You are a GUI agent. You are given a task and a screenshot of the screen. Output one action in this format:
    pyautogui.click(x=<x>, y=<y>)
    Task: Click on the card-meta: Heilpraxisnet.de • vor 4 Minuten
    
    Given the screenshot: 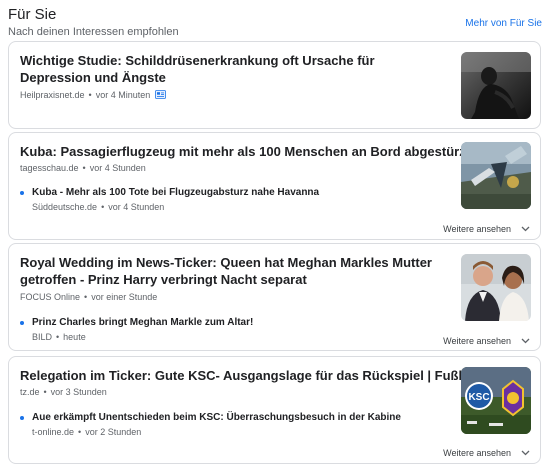 What is the action you would take?
    pyautogui.click(x=93, y=96)
    